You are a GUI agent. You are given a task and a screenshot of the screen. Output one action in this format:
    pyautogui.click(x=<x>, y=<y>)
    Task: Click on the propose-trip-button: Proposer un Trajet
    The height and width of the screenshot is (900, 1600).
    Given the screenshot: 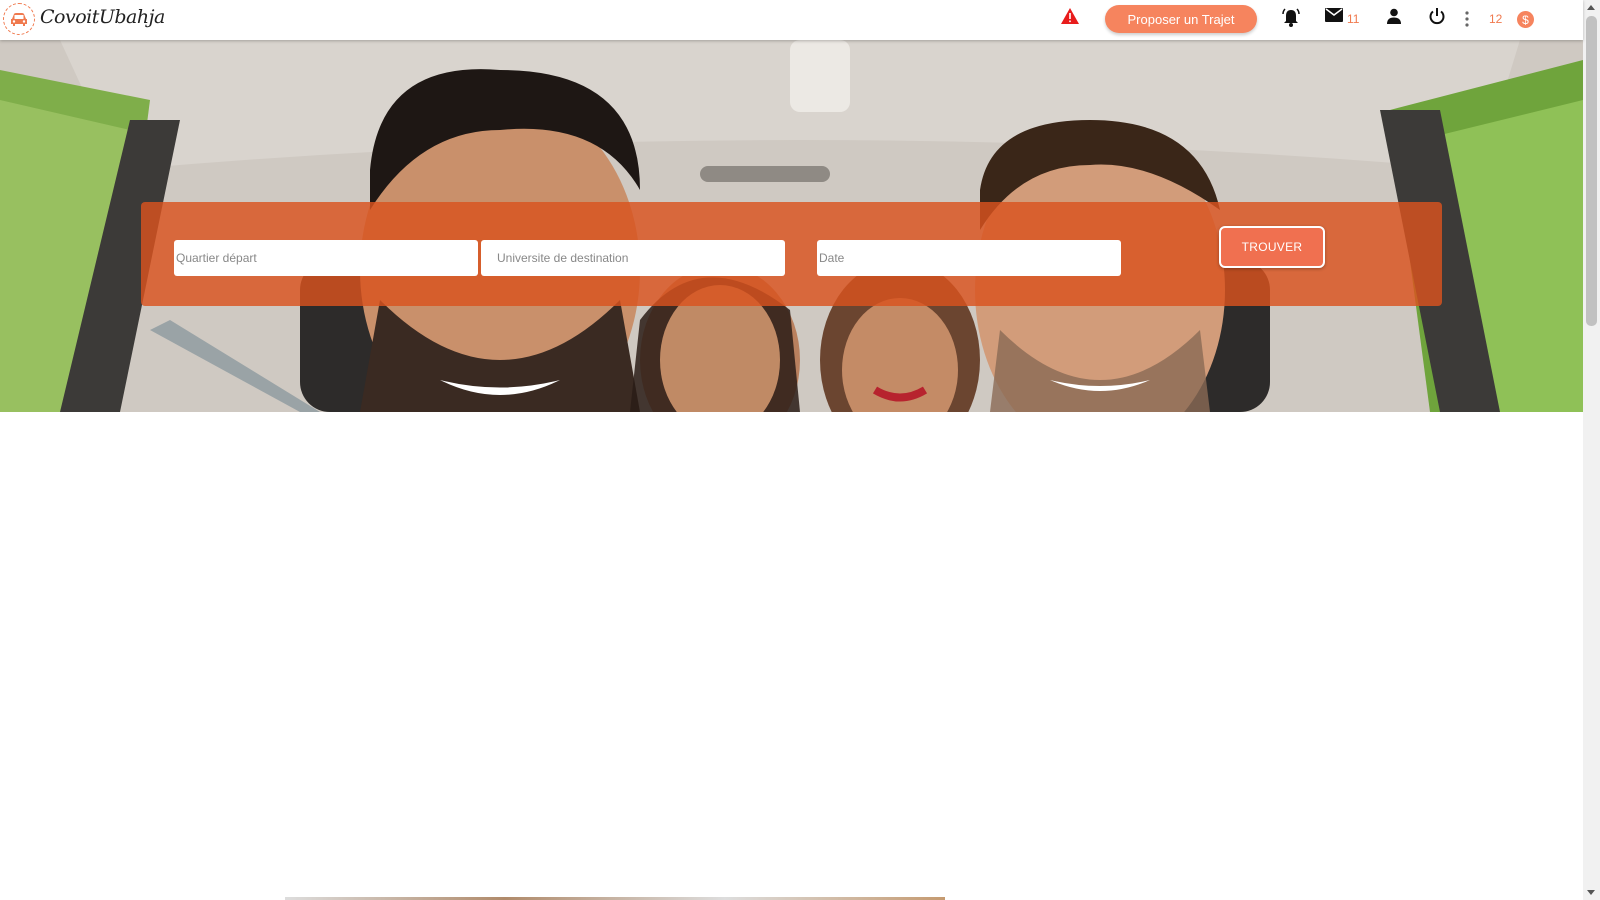 What is the action you would take?
    pyautogui.click(x=1181, y=19)
    